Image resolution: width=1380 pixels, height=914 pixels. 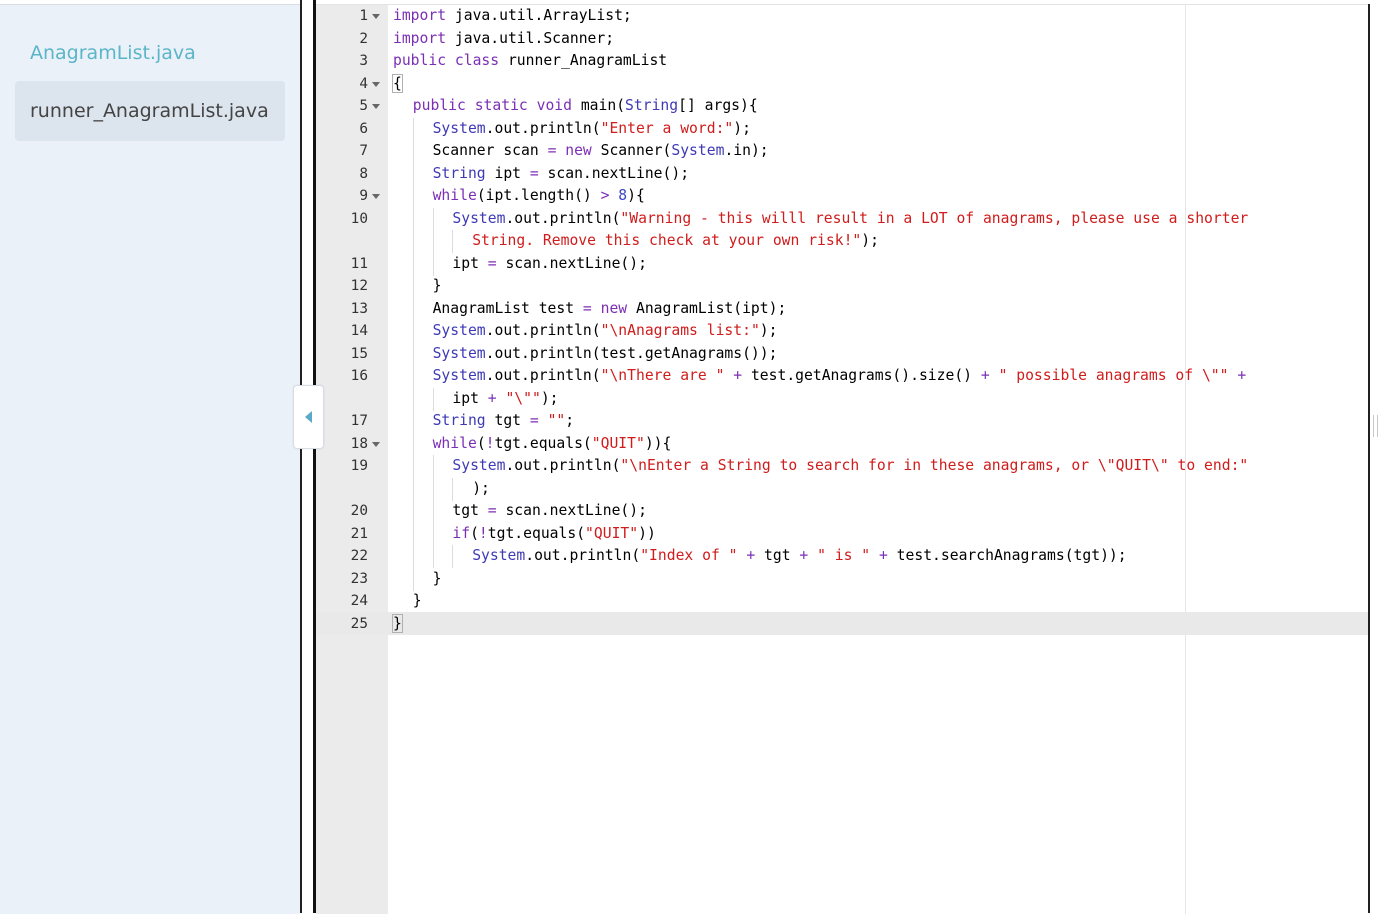 I want to click on code-text: String ipt = scan.nextLine();, so click(x=561, y=174).